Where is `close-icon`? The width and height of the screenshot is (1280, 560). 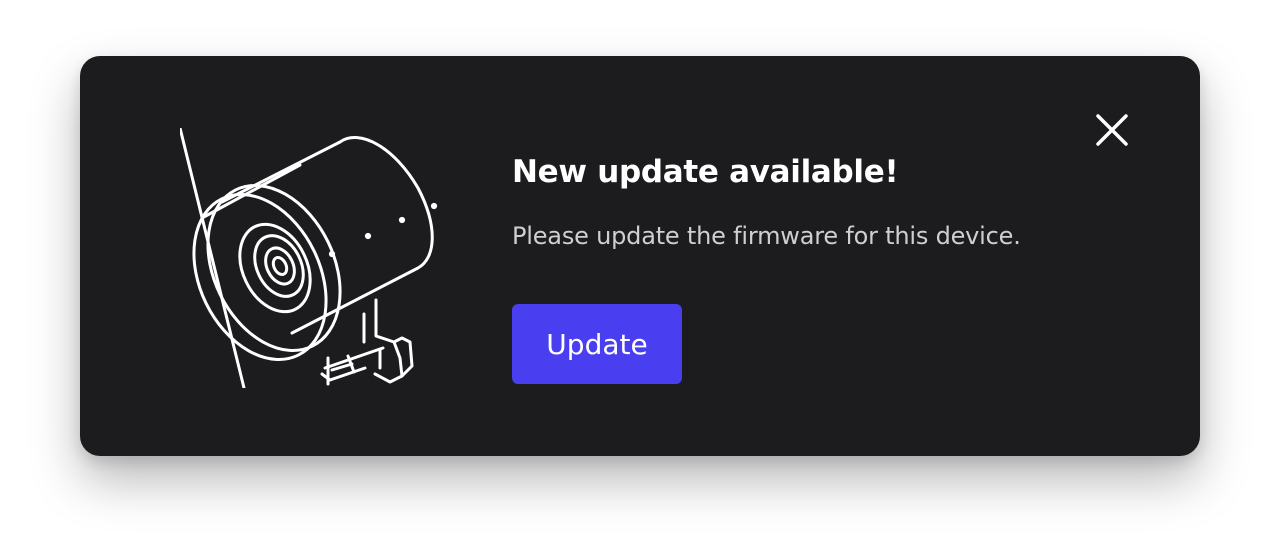 close-icon is located at coordinates (1112, 130).